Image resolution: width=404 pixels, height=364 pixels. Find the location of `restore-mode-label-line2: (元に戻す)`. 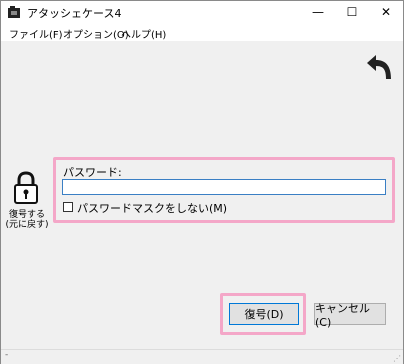

restore-mode-label-line2: (元に戻す) is located at coordinates (27, 225).